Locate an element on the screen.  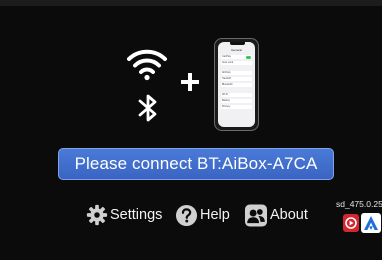
question-icon is located at coordinates (186, 215).